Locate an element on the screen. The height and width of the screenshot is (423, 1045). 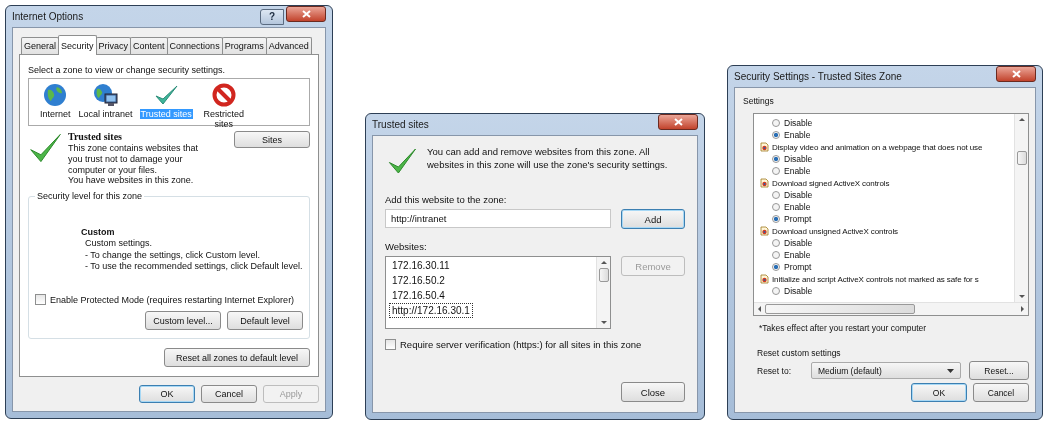
setting-heading: Initialize and script ActiveX controls not marked as safe for s is located at coordinates (875, 279).